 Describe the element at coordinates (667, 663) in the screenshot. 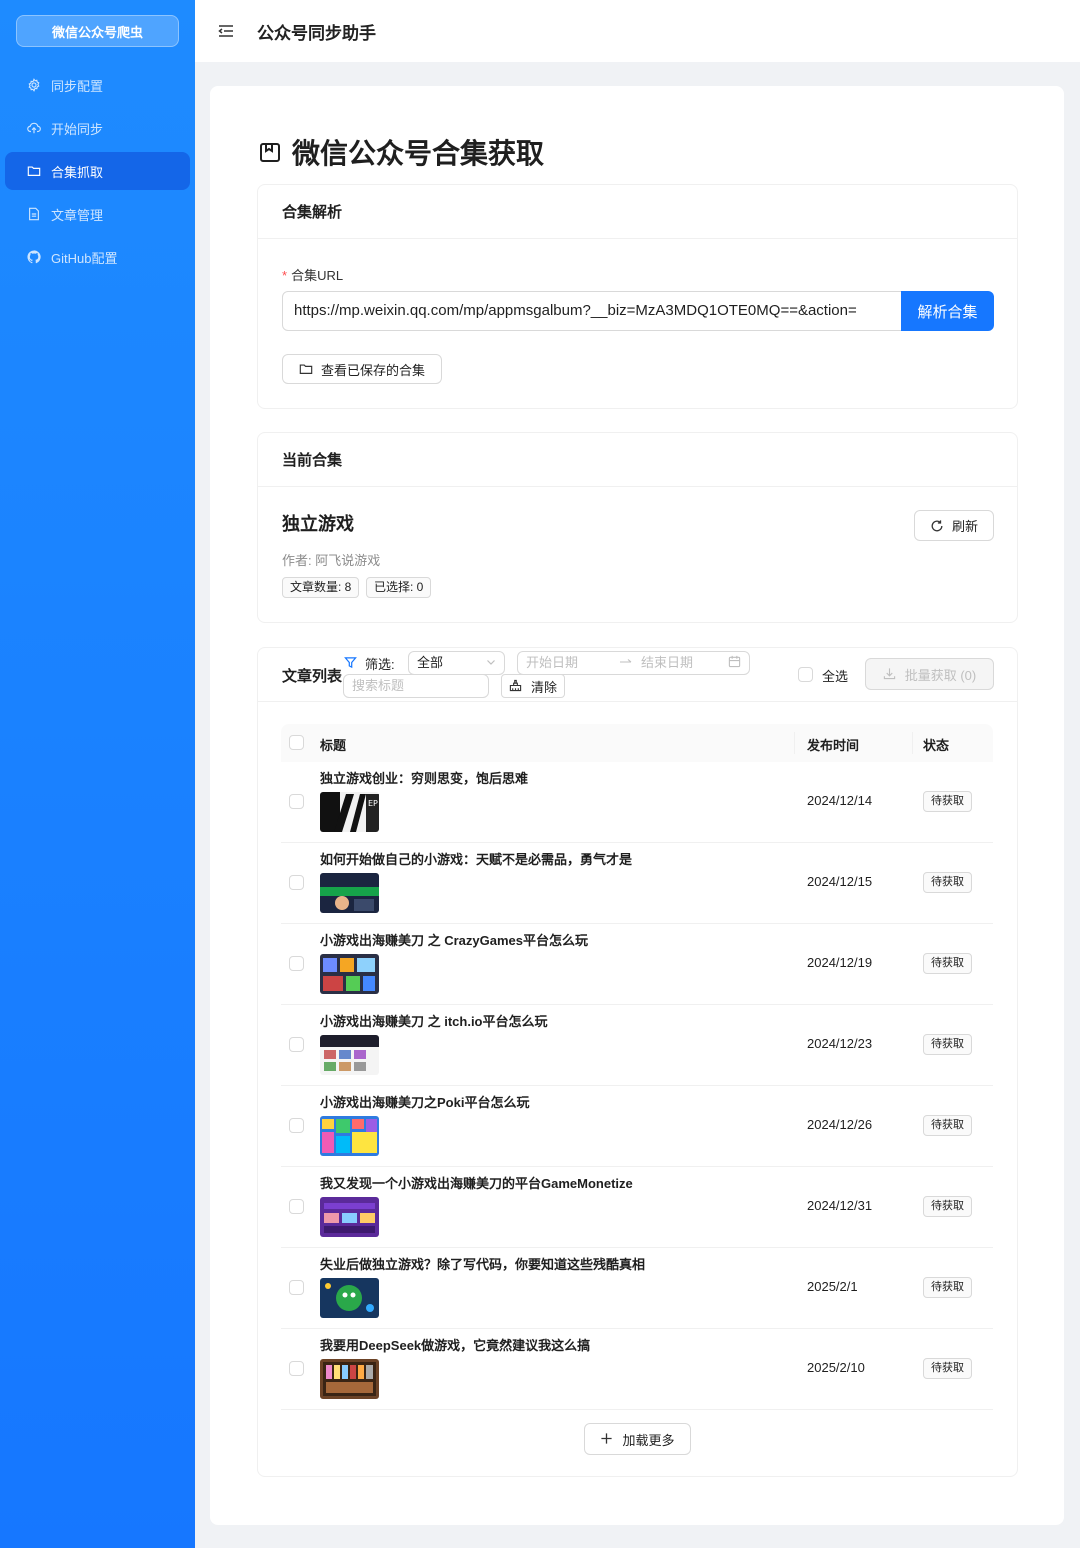

I see `end-date-input: 结束日期` at that location.